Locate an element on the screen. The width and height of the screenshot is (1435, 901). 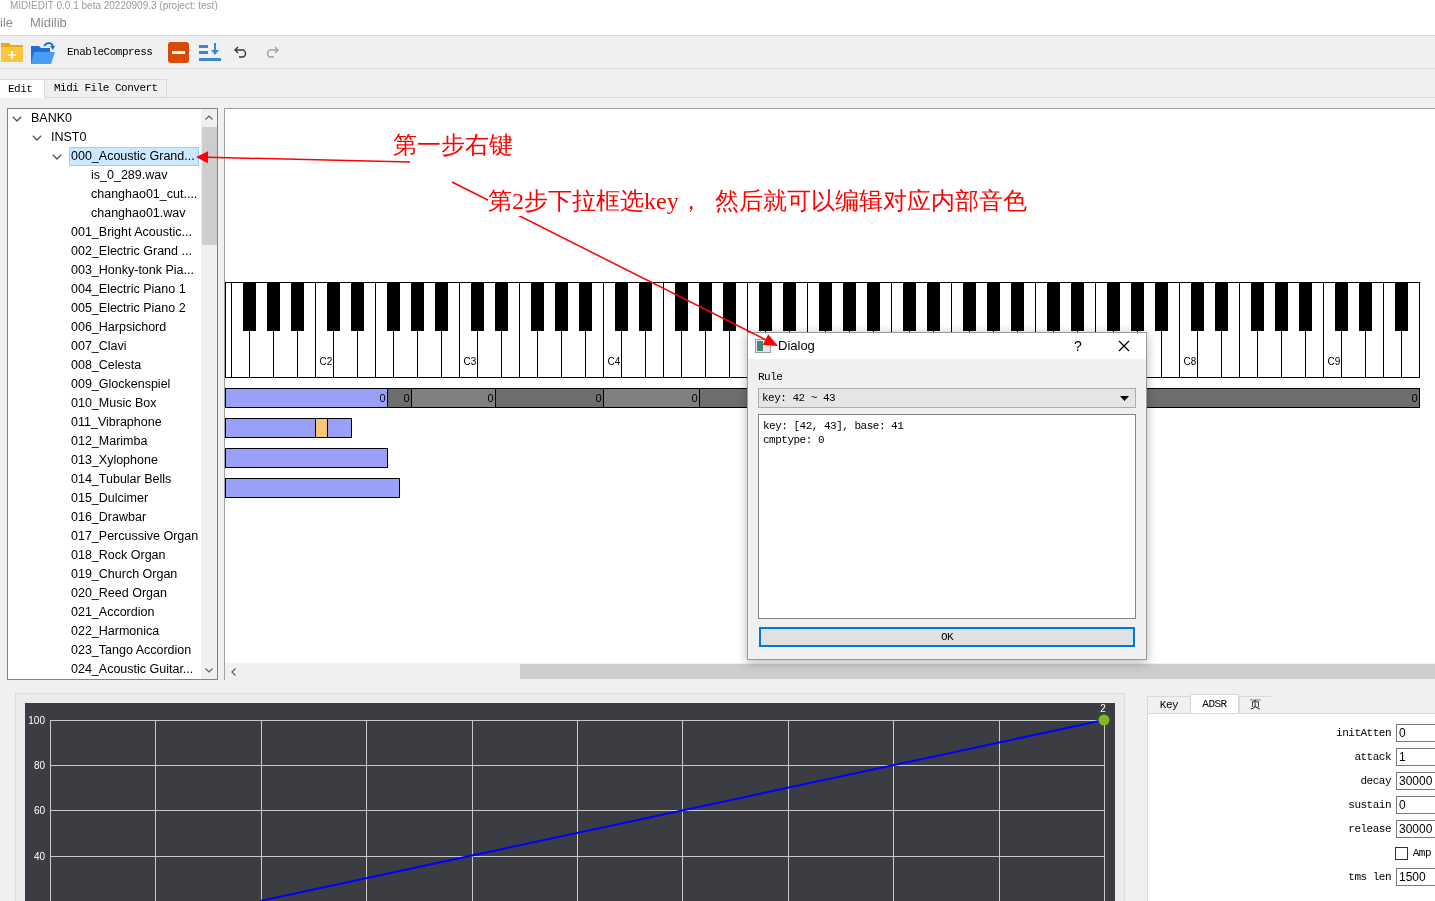
field-label: attack is located at coordinates (1372, 757).